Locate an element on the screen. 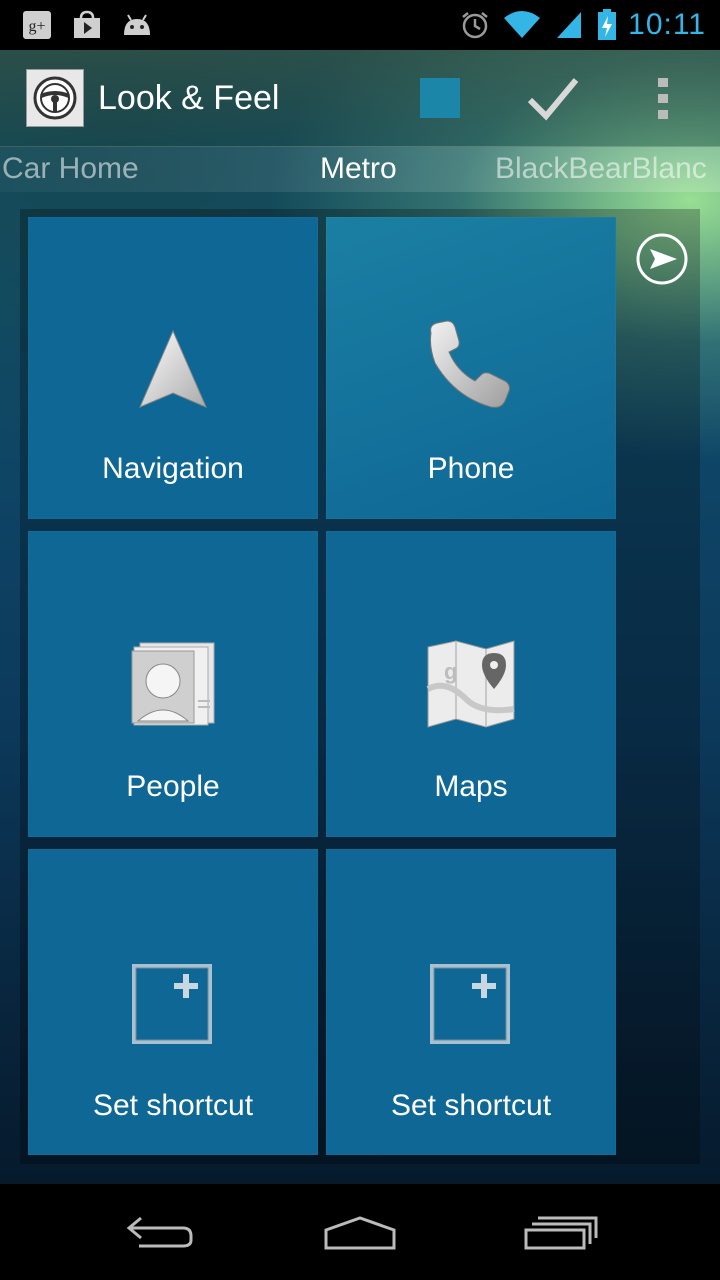  tab-previous-theme: Car Home is located at coordinates (70, 169).